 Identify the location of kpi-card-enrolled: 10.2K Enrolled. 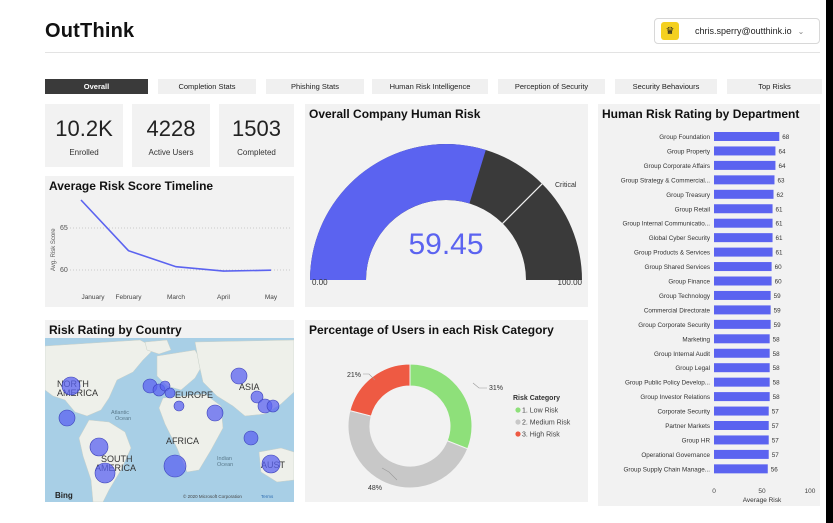
(84, 135).